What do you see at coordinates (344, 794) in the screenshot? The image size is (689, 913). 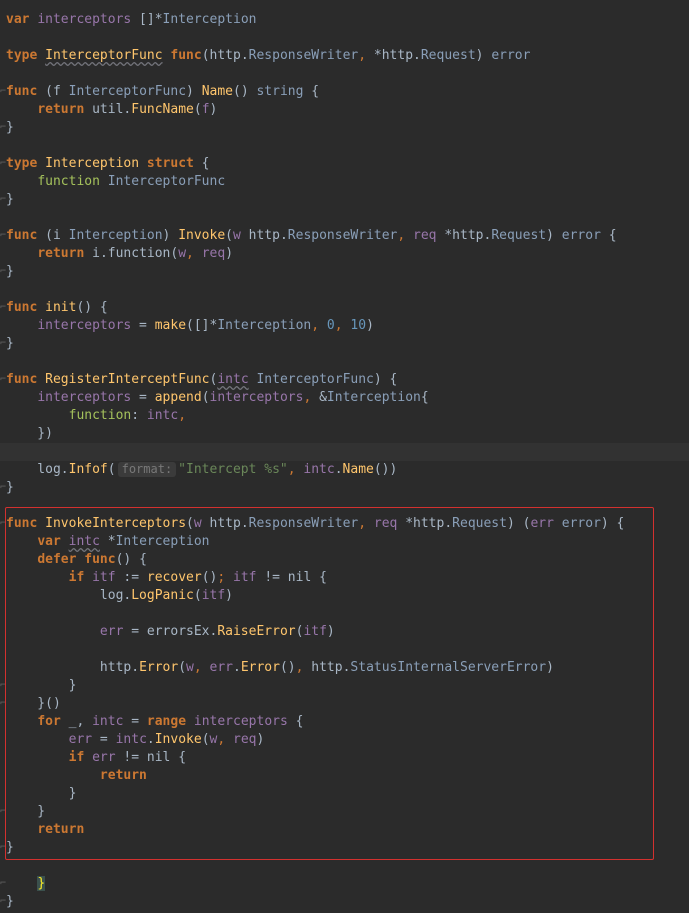 I see `code-line: }` at bounding box center [344, 794].